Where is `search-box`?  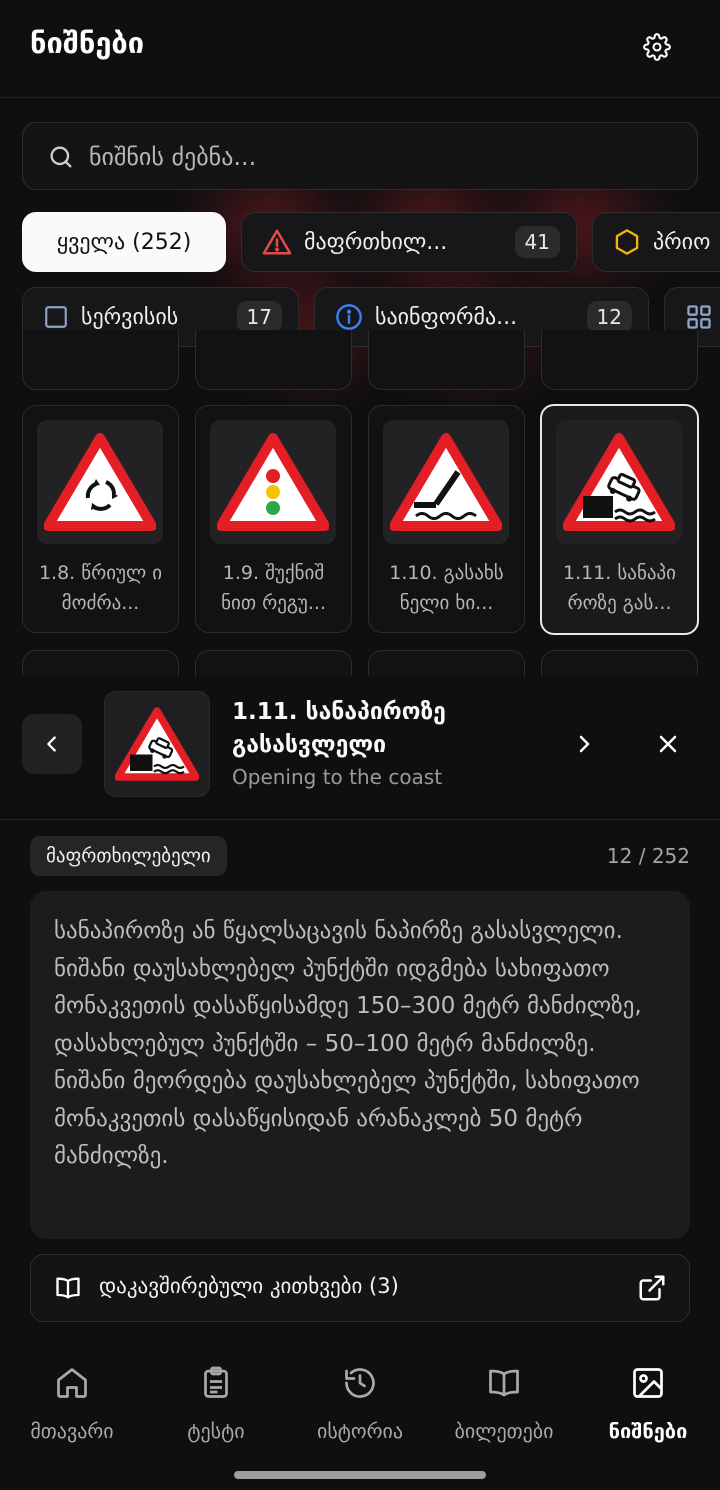 search-box is located at coordinates (360, 156).